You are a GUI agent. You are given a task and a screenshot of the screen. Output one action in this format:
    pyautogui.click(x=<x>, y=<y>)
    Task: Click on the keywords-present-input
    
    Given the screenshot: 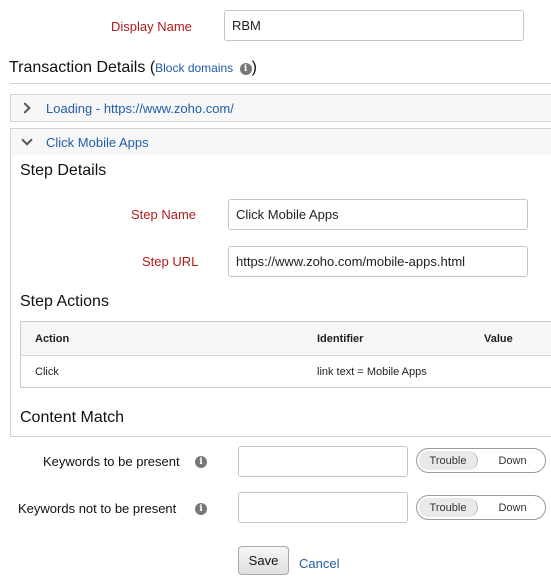 What is the action you would take?
    pyautogui.click(x=323, y=461)
    